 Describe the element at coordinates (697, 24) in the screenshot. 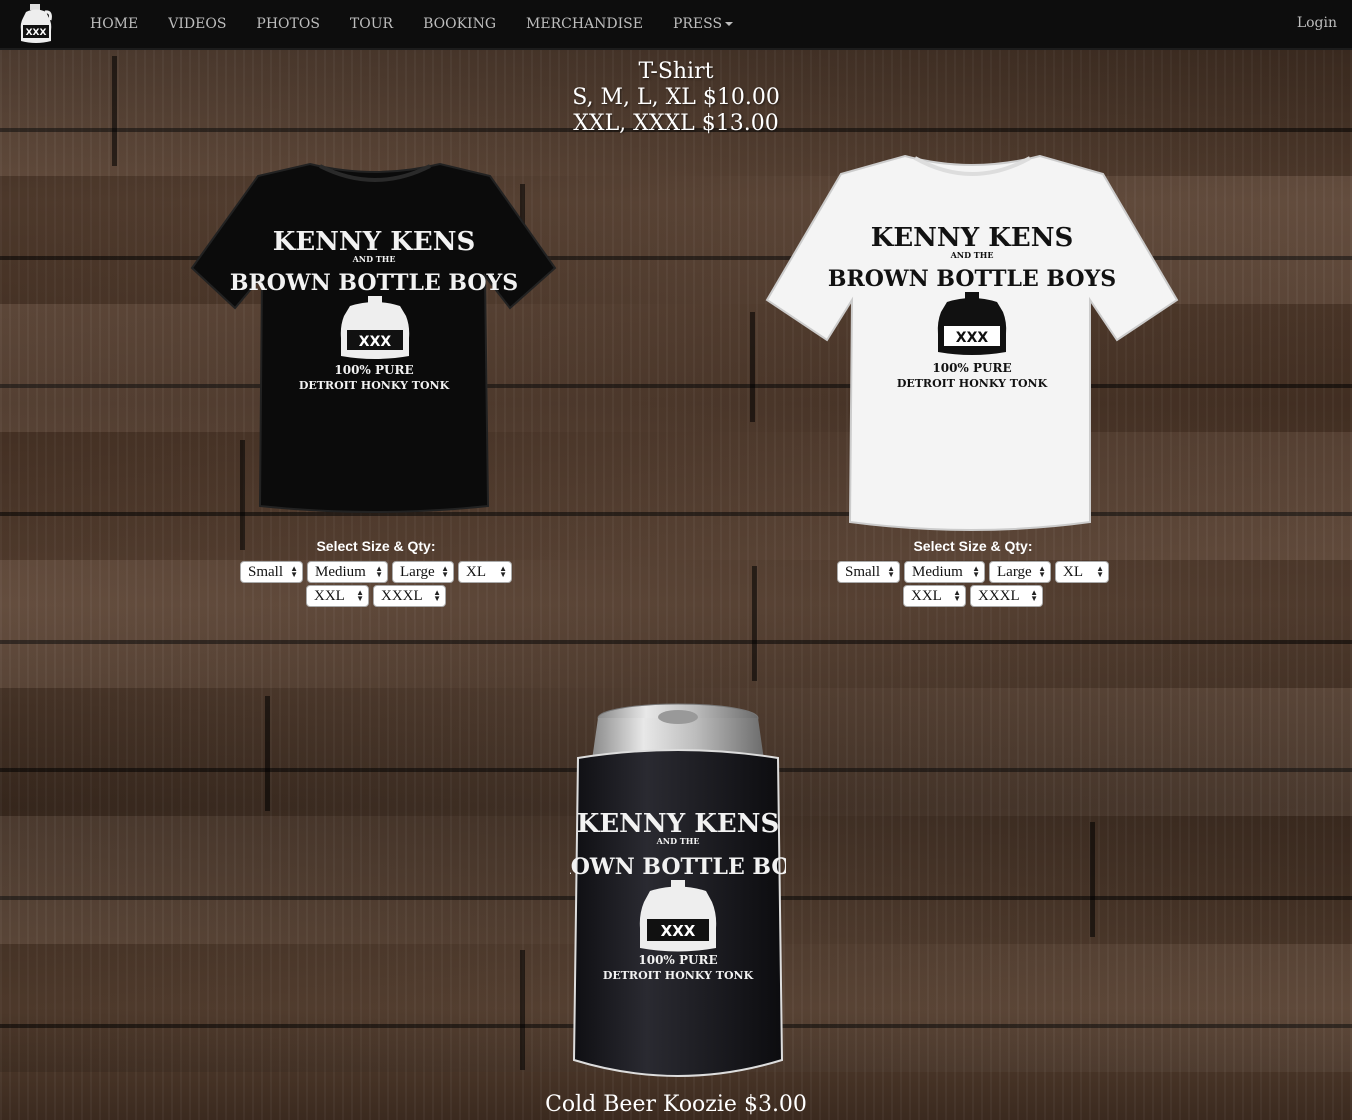

I see `nav-press-label: PRESS` at that location.